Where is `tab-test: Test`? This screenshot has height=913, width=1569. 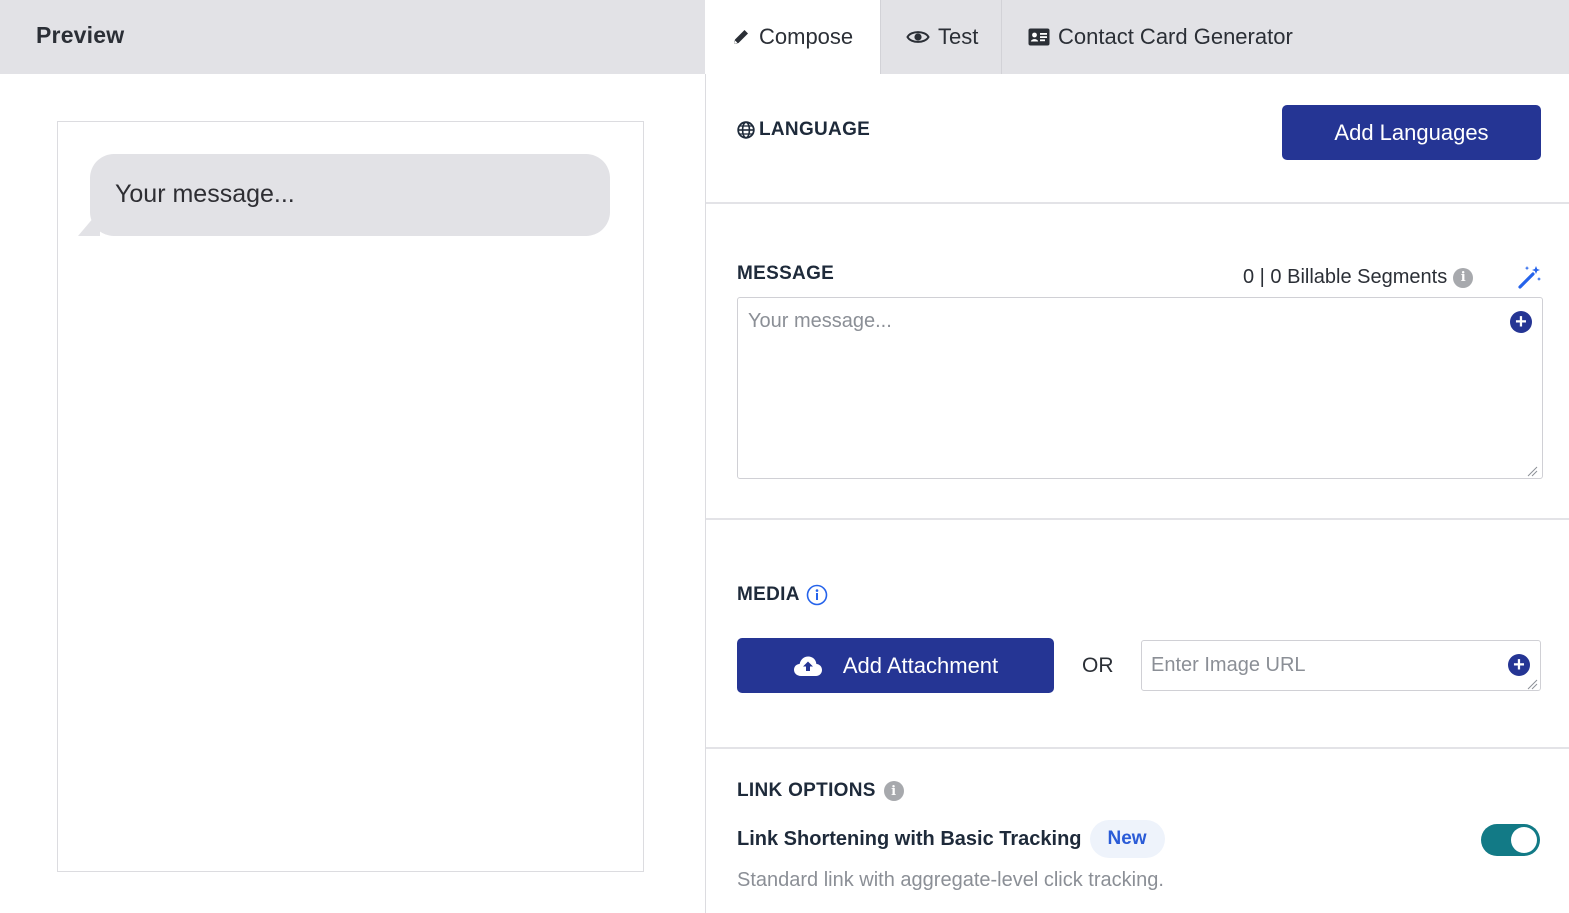
tab-test: Test is located at coordinates (940, 37).